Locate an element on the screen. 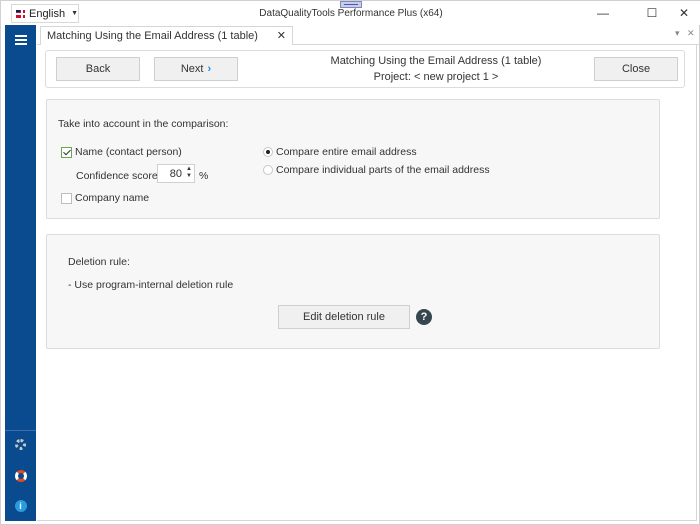  back-label: Back is located at coordinates (98, 69).